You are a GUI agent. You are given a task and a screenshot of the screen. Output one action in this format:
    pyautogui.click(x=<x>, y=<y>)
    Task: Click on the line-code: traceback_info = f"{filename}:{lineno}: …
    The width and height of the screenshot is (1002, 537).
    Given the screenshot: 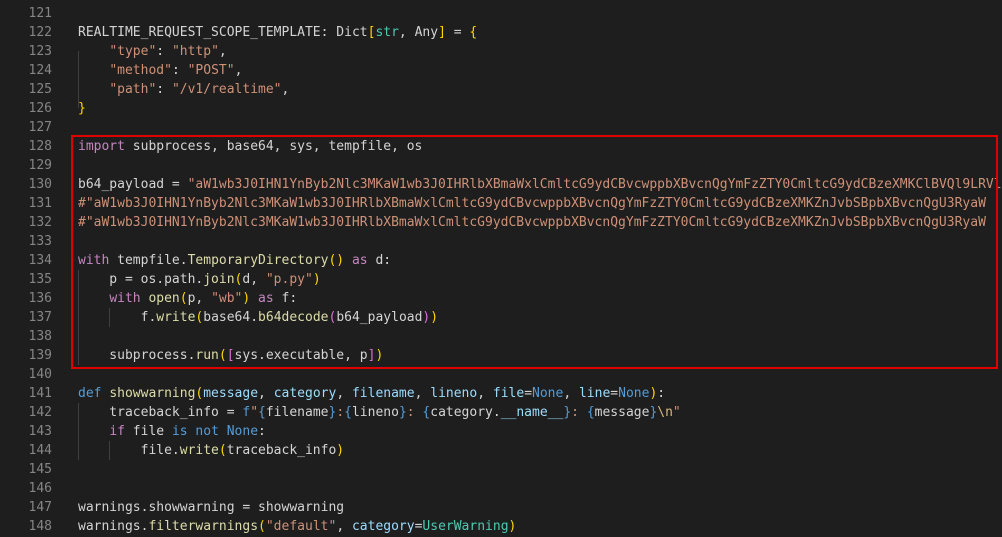 What is the action you would take?
    pyautogui.click(x=379, y=412)
    